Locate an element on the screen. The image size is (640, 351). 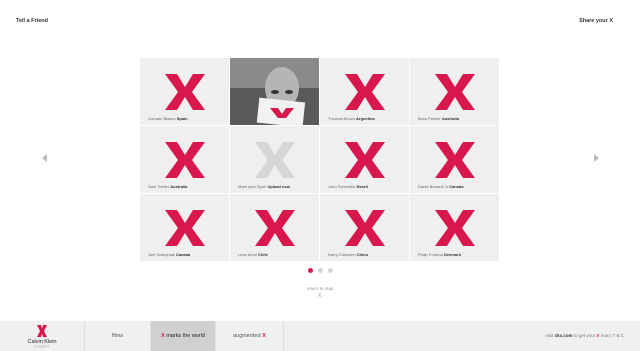
tile-caption: Buck Palmer Australia is located at coordinates (438, 118).